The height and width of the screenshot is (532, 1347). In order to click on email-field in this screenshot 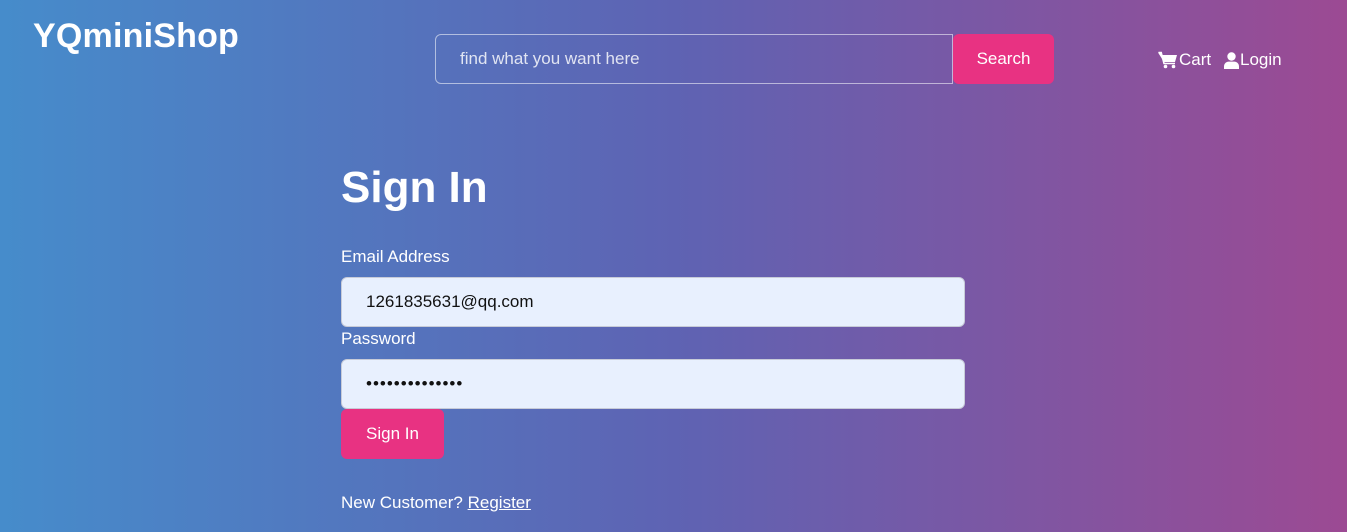, I will do `click(653, 302)`.